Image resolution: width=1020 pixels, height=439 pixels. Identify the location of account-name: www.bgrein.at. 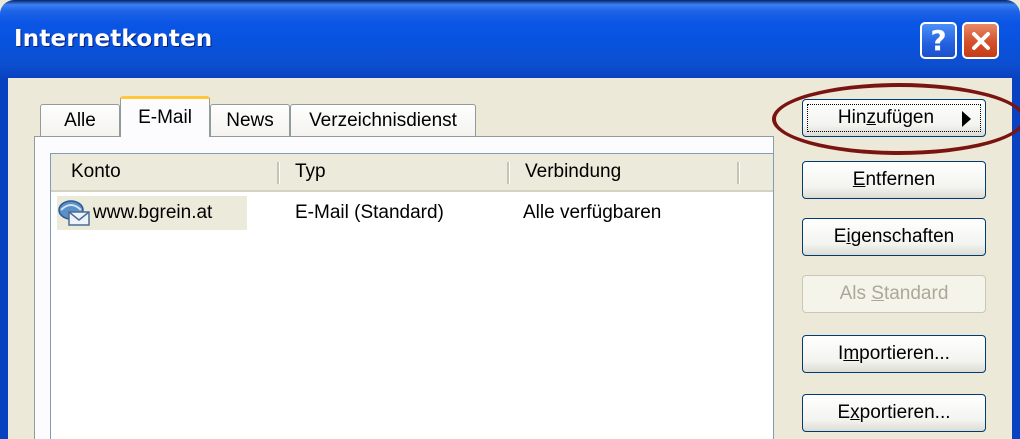
(153, 212).